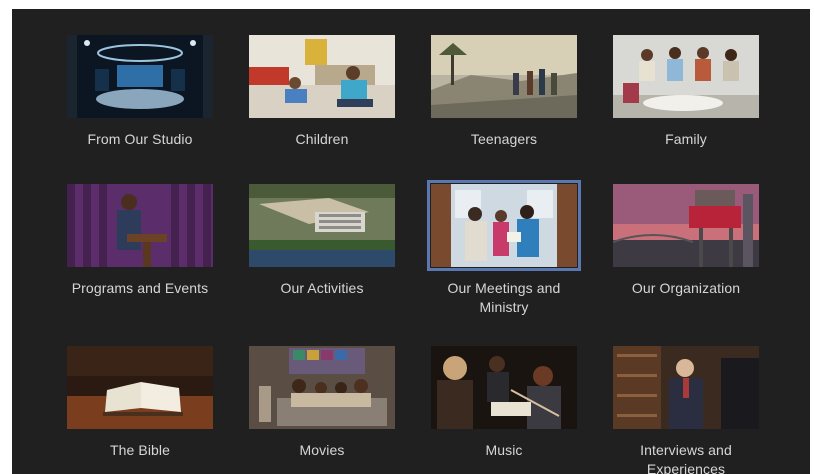  Describe the element at coordinates (686, 288) in the screenshot. I see `category-label: Our Organization` at that location.